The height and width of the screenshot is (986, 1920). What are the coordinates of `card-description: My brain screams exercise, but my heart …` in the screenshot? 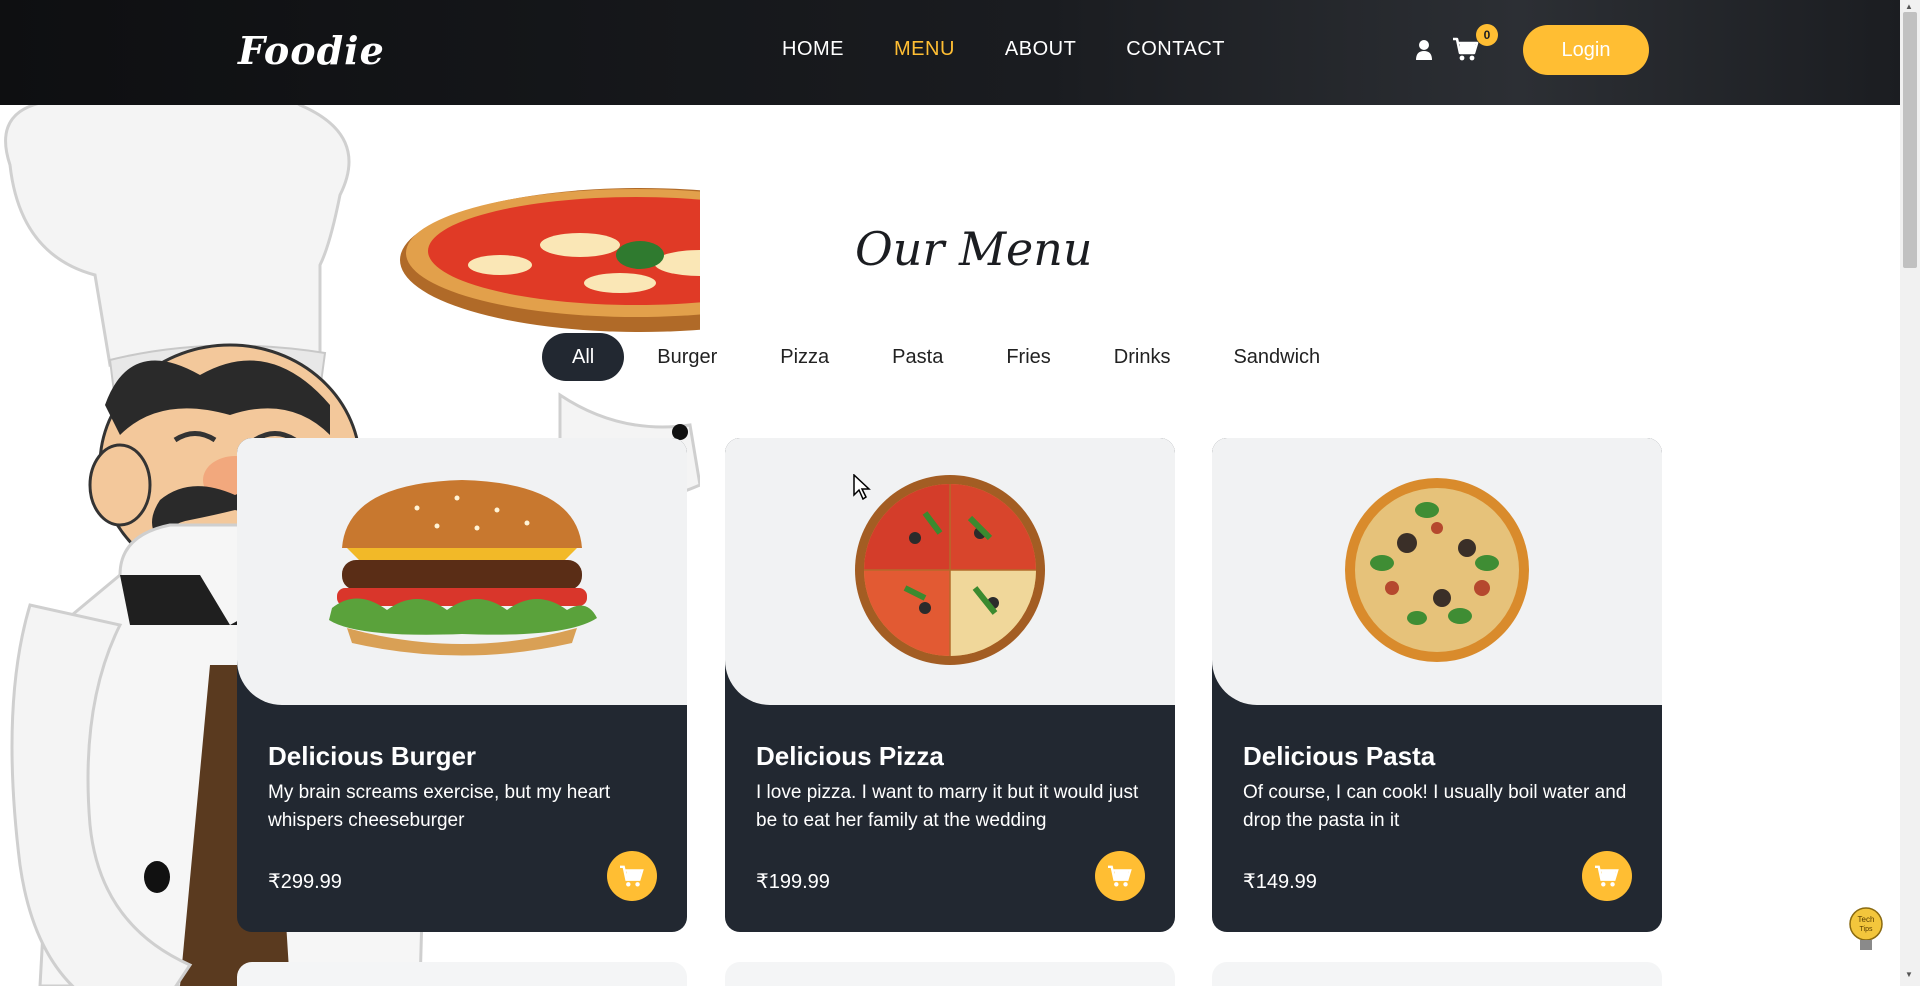 It's located at (439, 806).